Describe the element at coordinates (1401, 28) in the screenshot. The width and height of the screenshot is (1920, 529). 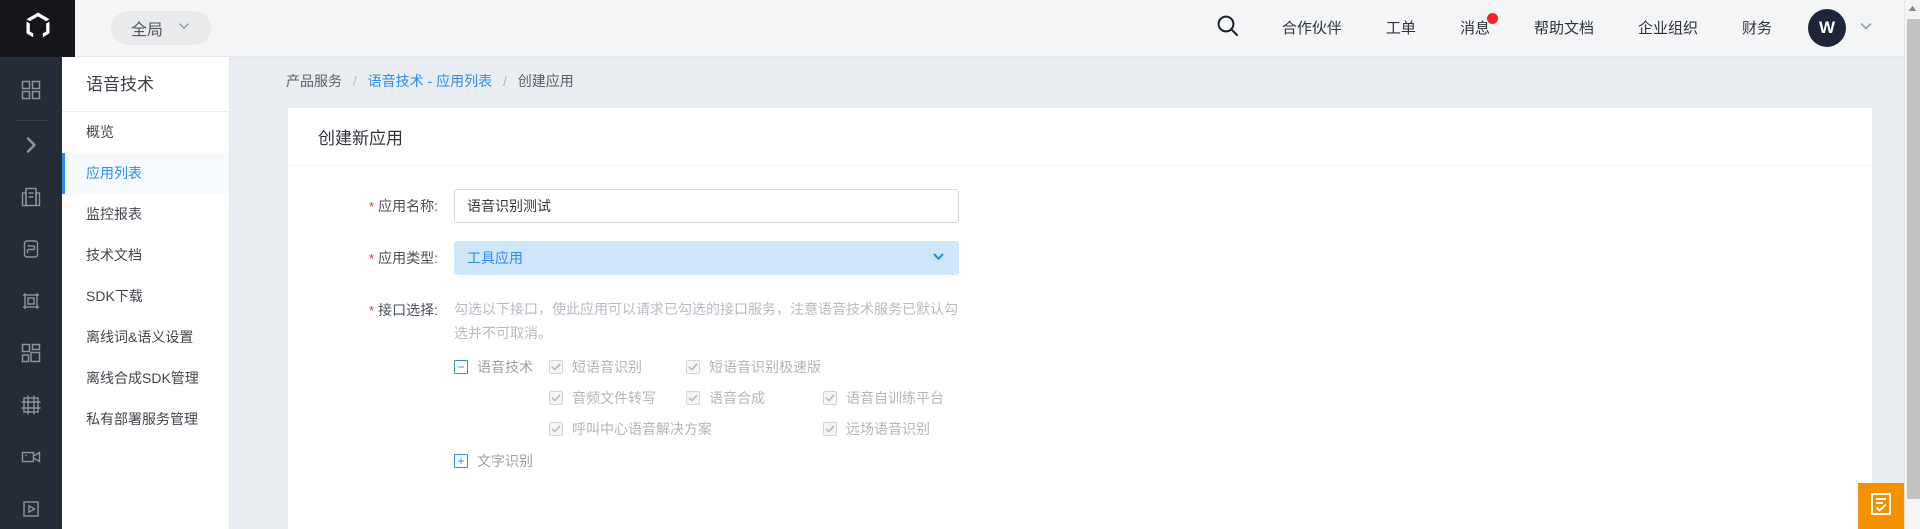
I see `nav-tickets: 工单` at that location.